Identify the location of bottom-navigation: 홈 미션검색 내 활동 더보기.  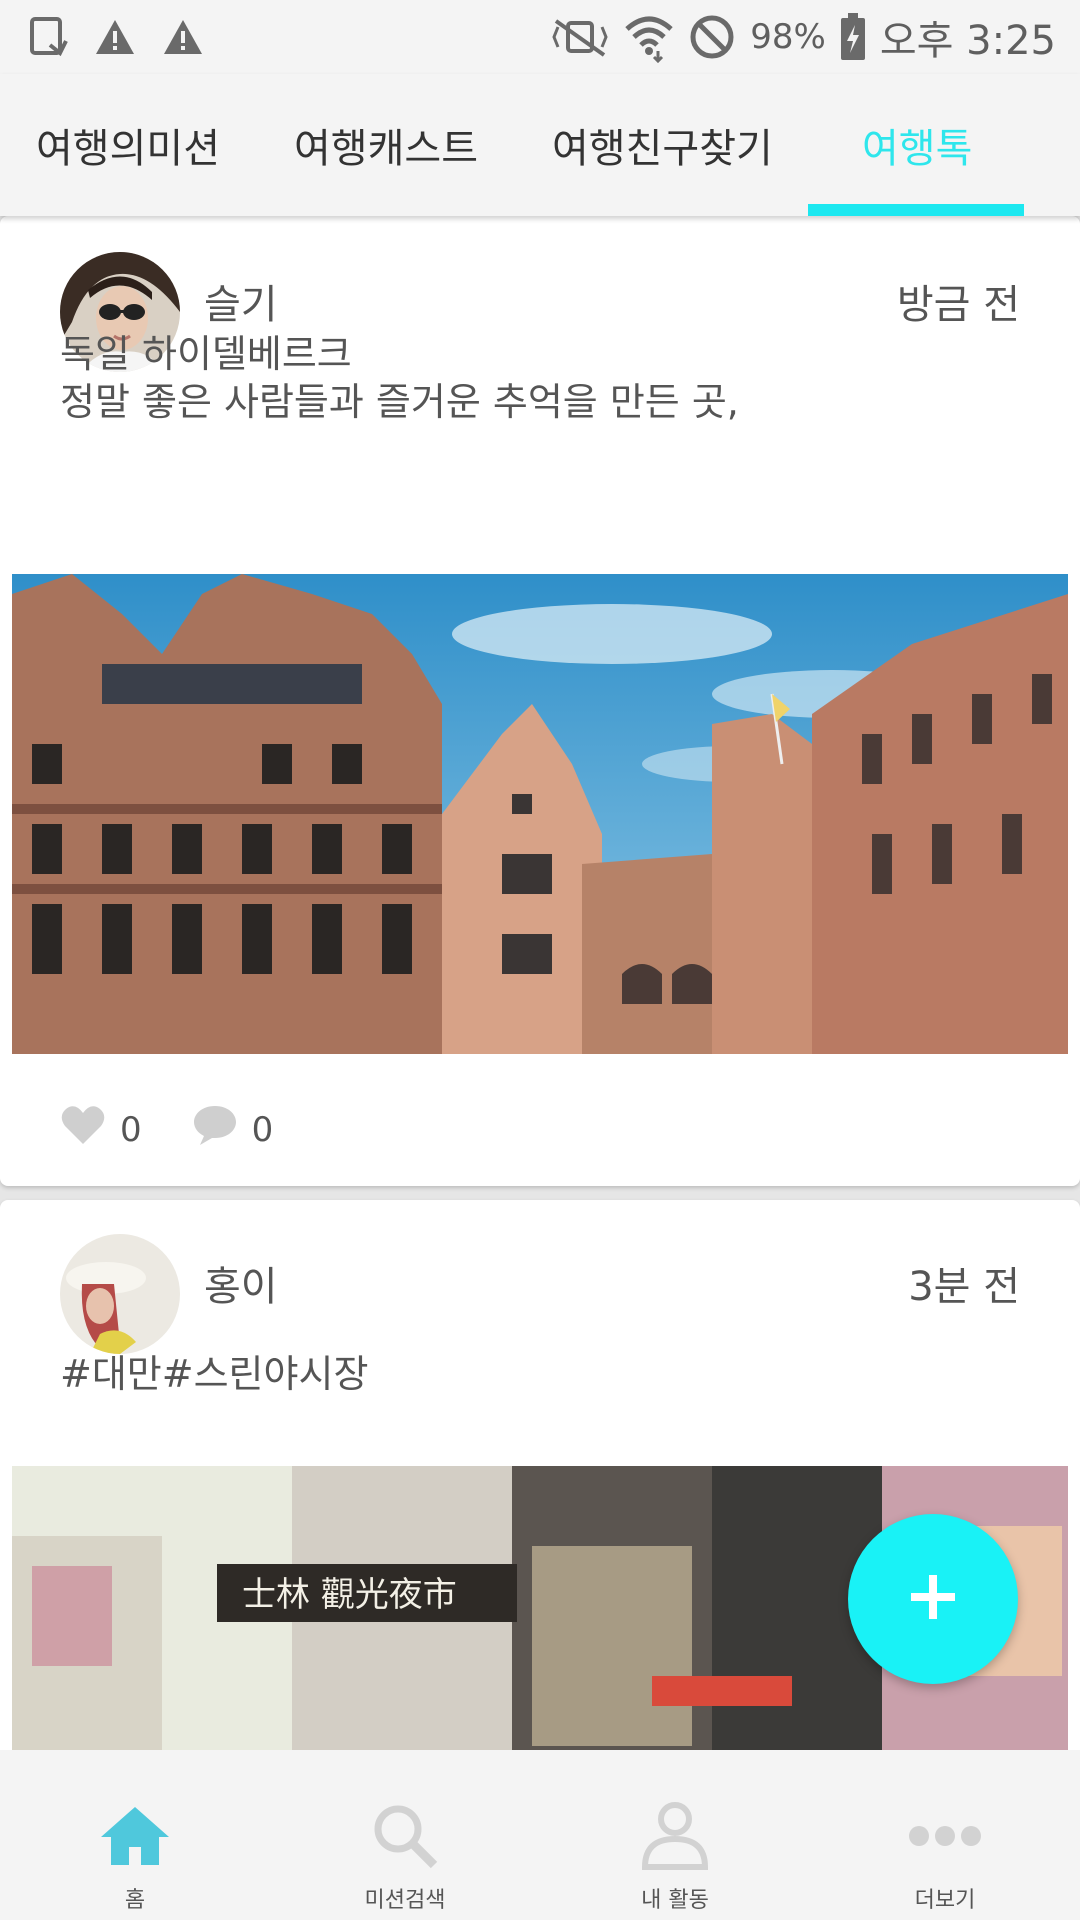
(540, 1835).